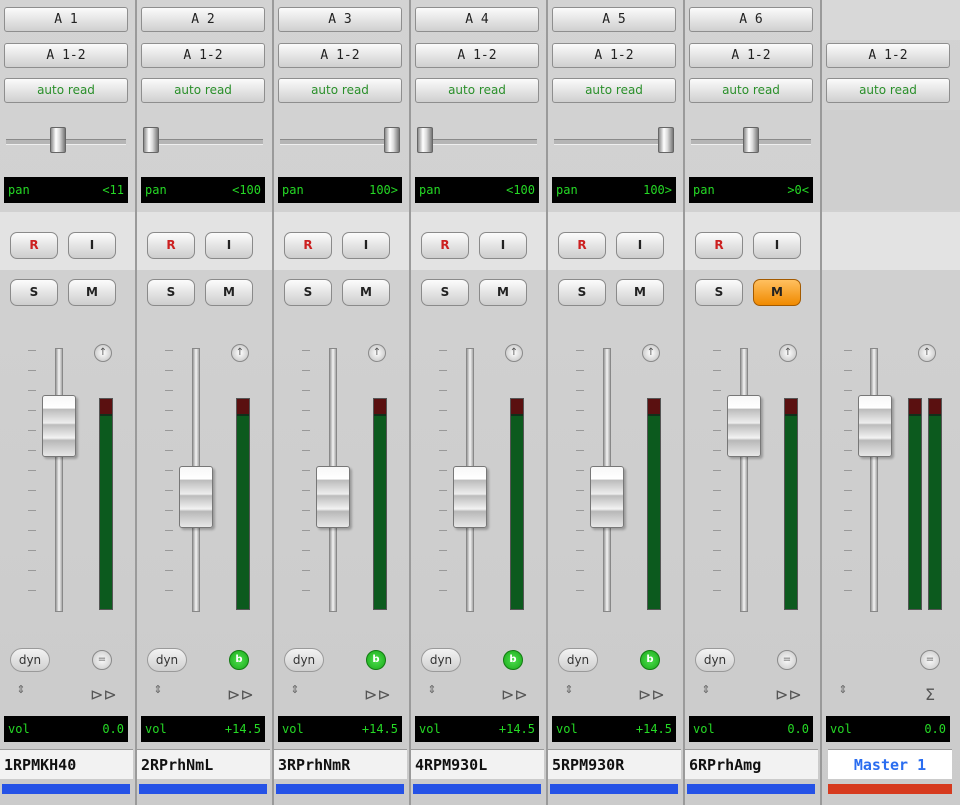 This screenshot has height=805, width=960. What do you see at coordinates (517, 406) in the screenshot?
I see `meter-clip-indicator` at bounding box center [517, 406].